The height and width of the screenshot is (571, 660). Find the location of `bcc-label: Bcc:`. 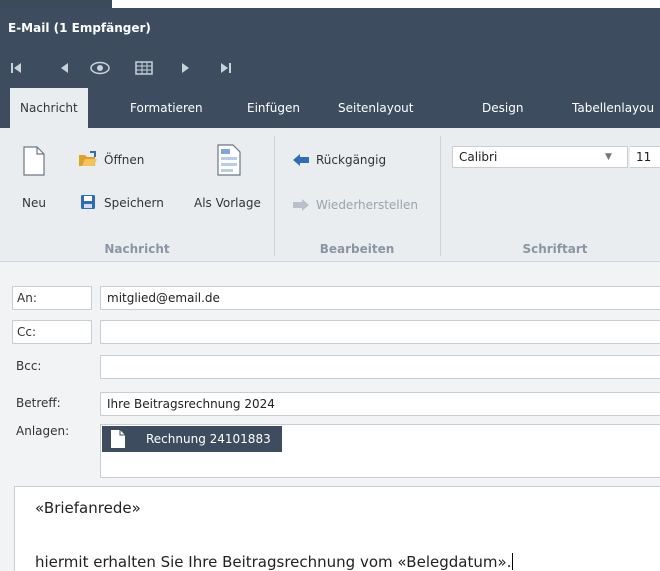

bcc-label: Bcc: is located at coordinates (29, 366).